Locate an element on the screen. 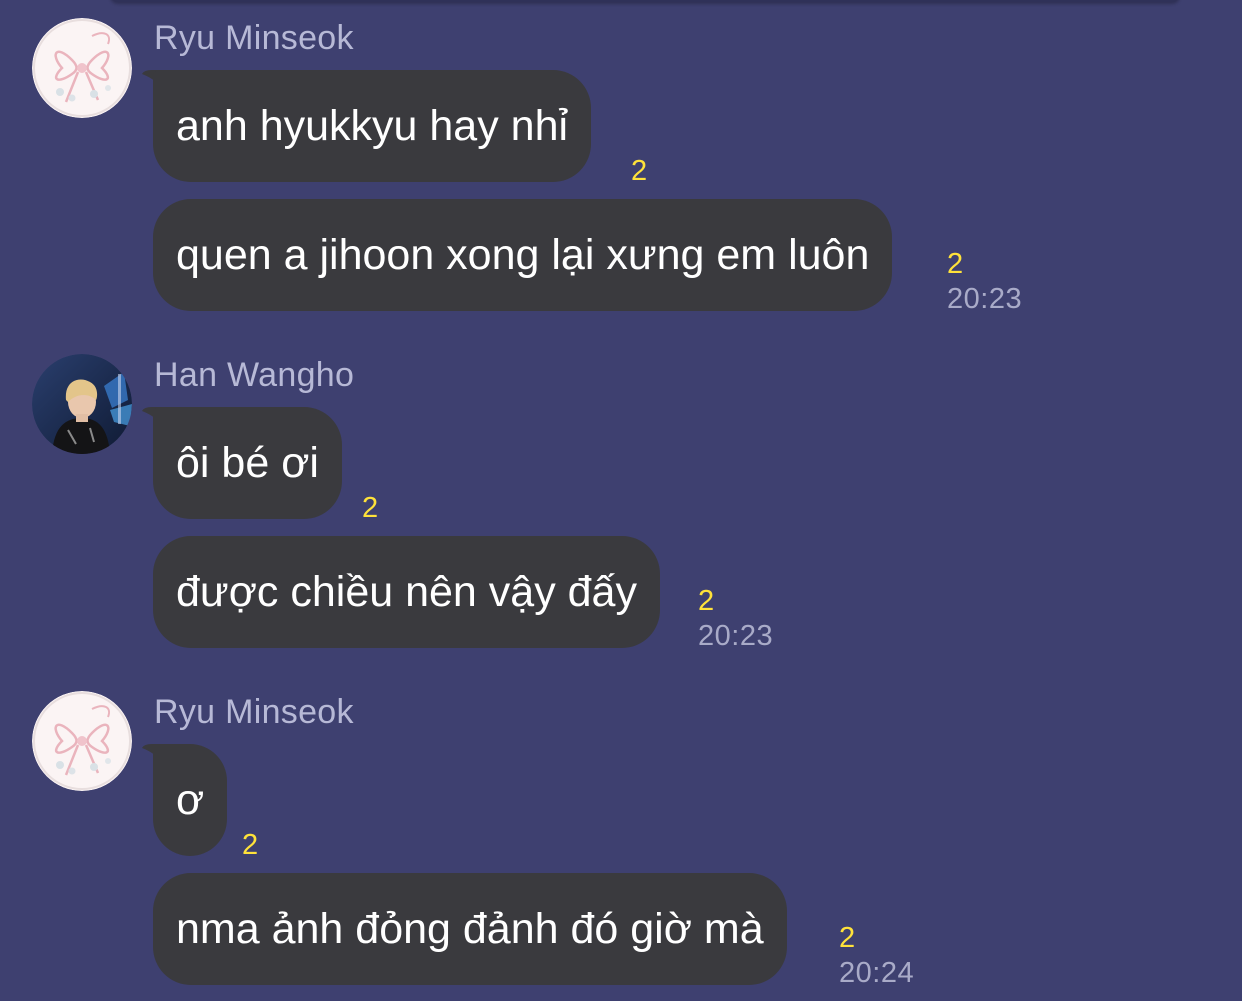 Image resolution: width=1242 pixels, height=1001 pixels. message-bubble: nma ảnh đỏng đảnh đó giờ mà is located at coordinates (470, 929).